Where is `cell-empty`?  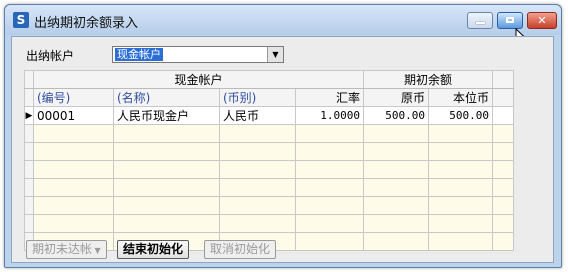
cell-empty is located at coordinates (503, 115).